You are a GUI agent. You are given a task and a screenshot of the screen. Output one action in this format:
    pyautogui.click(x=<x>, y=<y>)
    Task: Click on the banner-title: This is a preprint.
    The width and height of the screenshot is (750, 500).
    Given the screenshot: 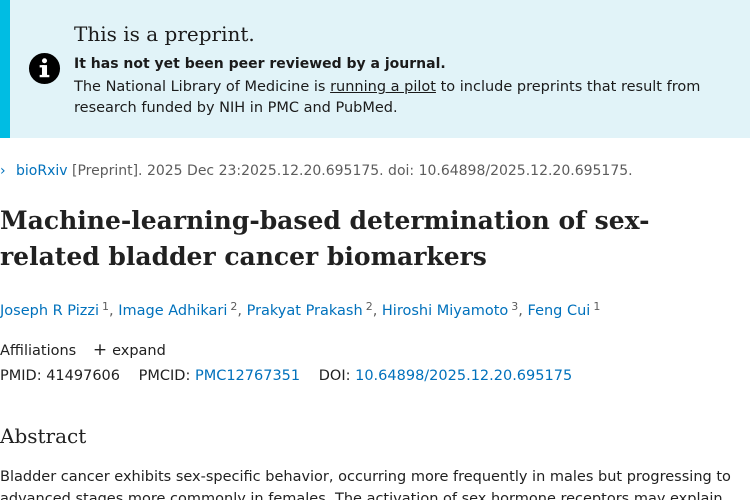 What is the action you would take?
    pyautogui.click(x=164, y=34)
    